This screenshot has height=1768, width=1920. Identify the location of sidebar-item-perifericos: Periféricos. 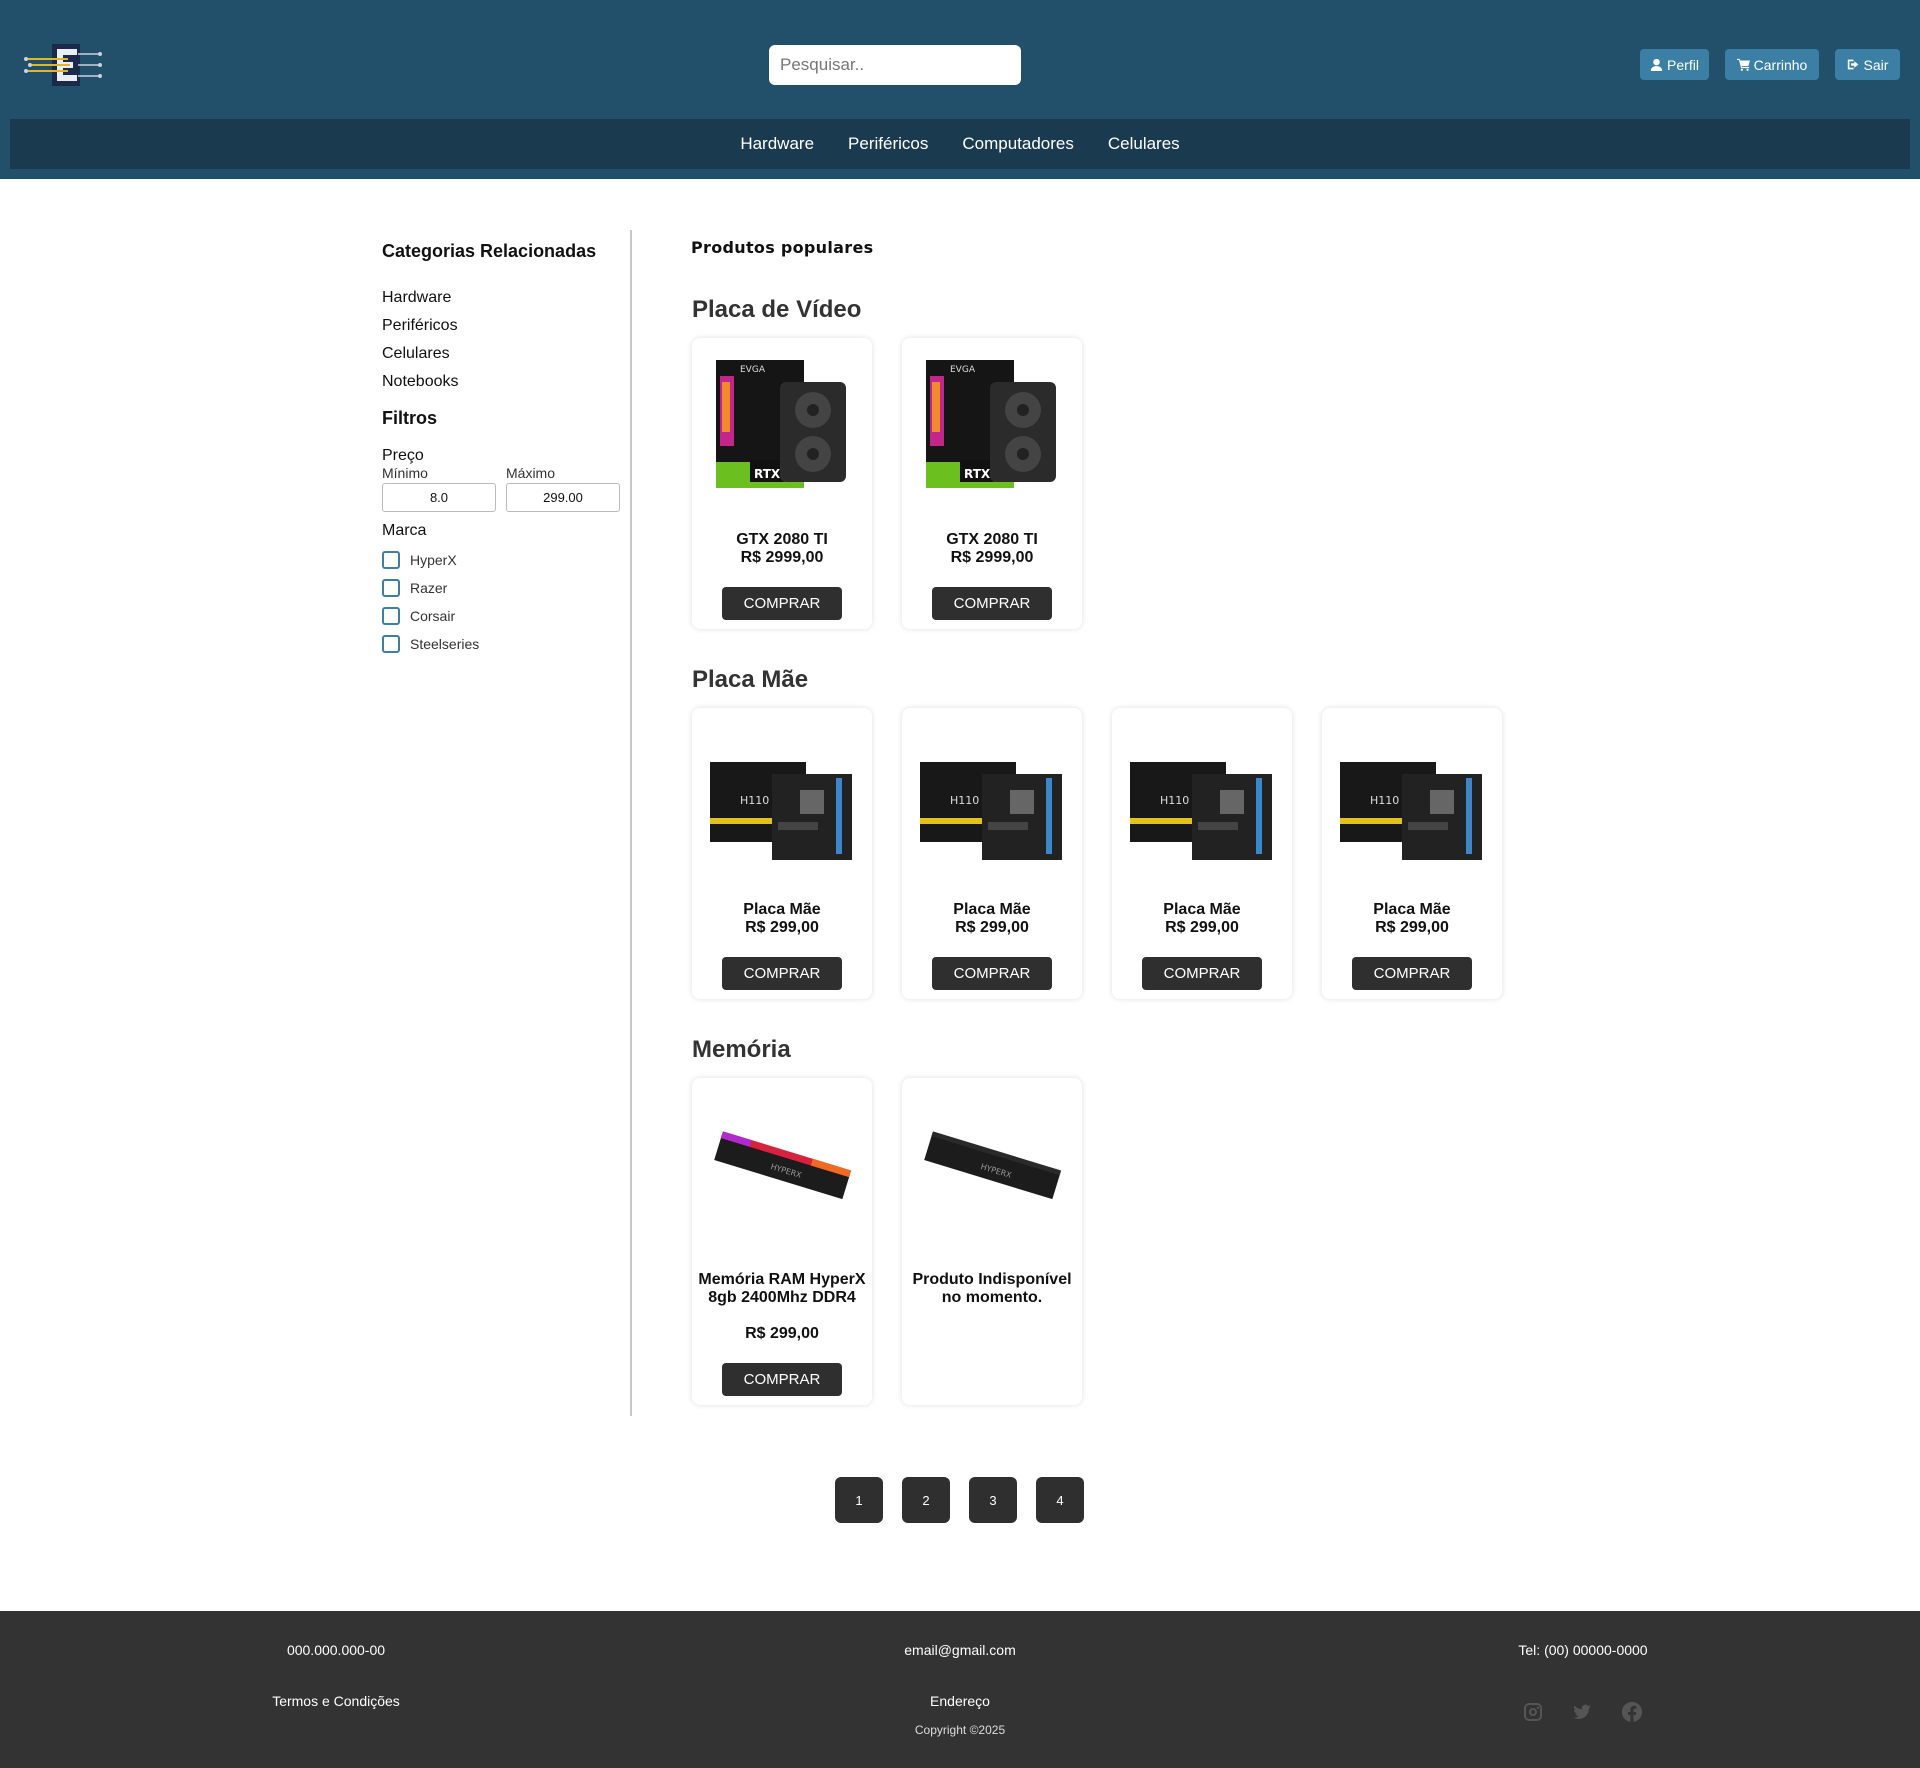
(502, 326).